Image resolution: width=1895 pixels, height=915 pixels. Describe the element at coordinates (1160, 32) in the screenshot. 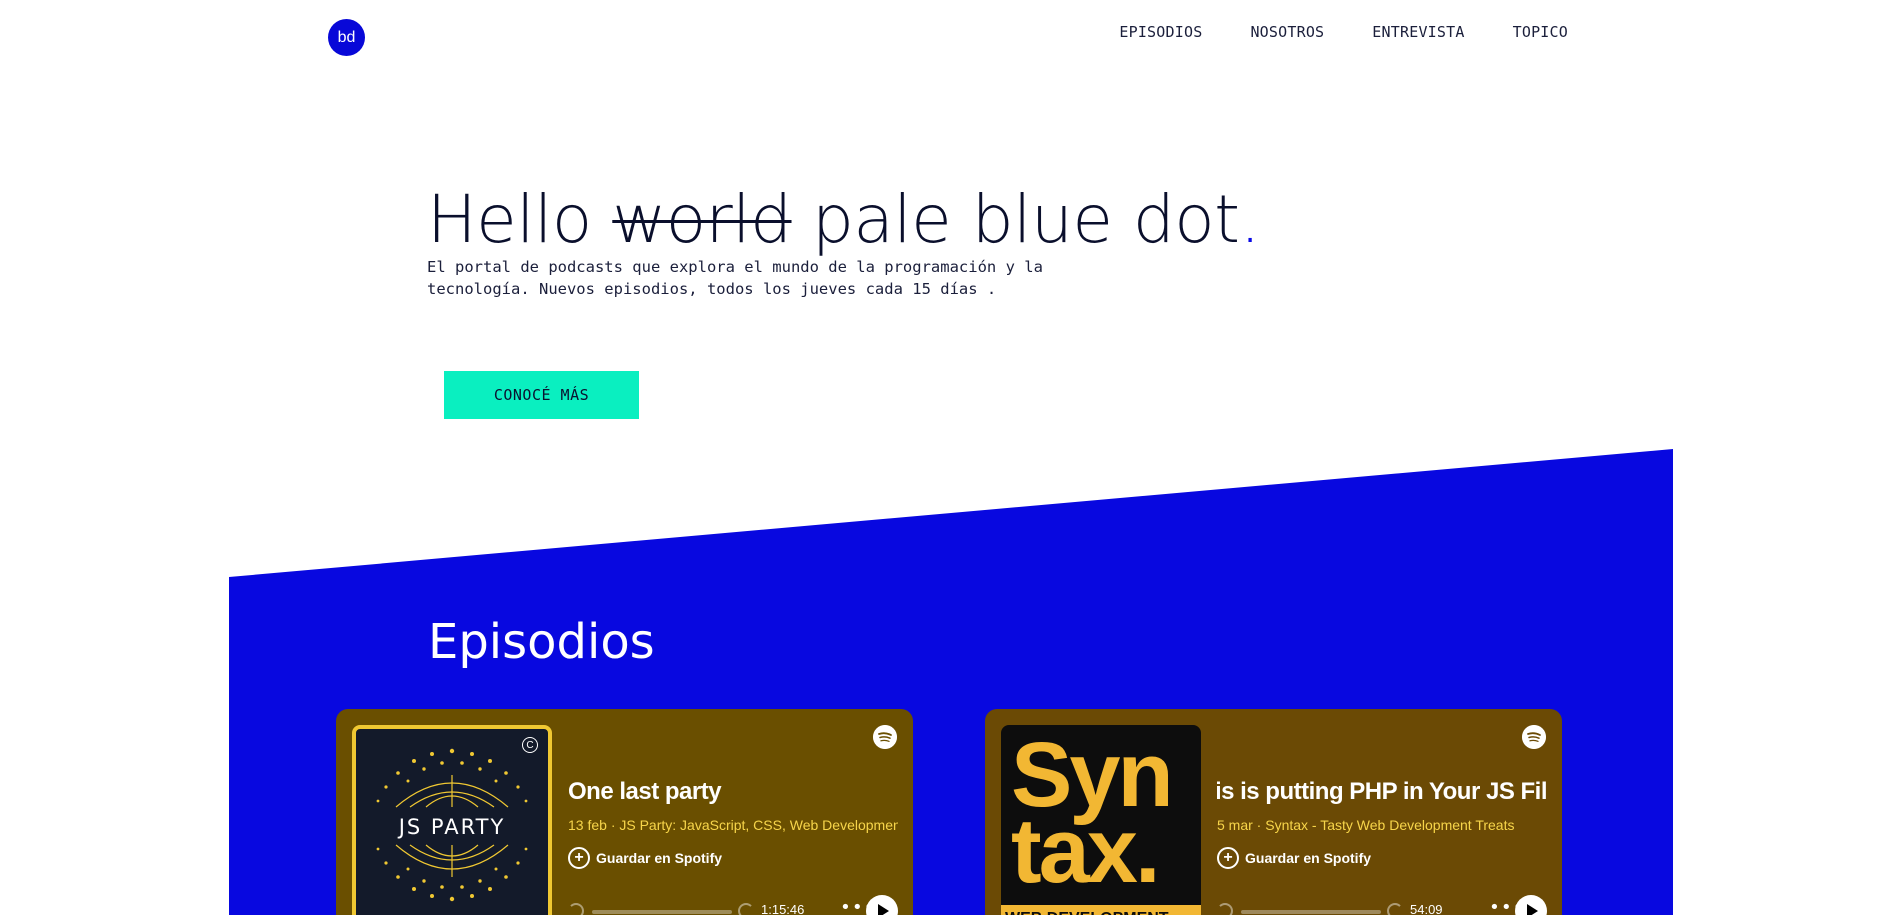

I see `nav-link-episodios: EPISODIOS` at that location.